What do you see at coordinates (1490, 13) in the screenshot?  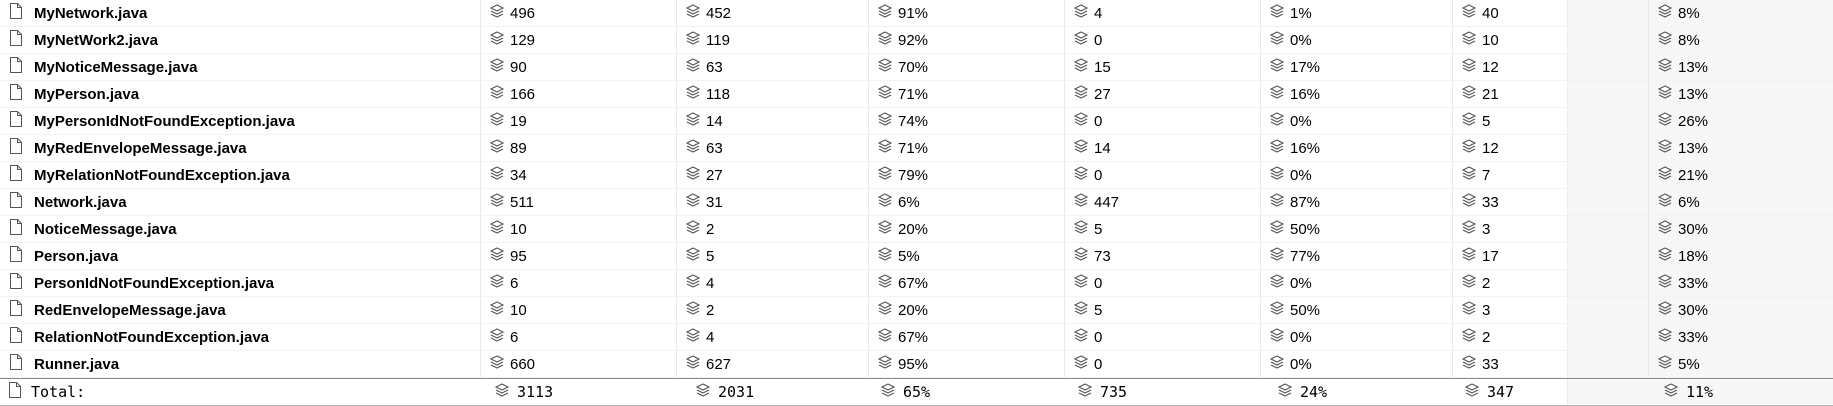 I see `blank-lines-value: 40` at bounding box center [1490, 13].